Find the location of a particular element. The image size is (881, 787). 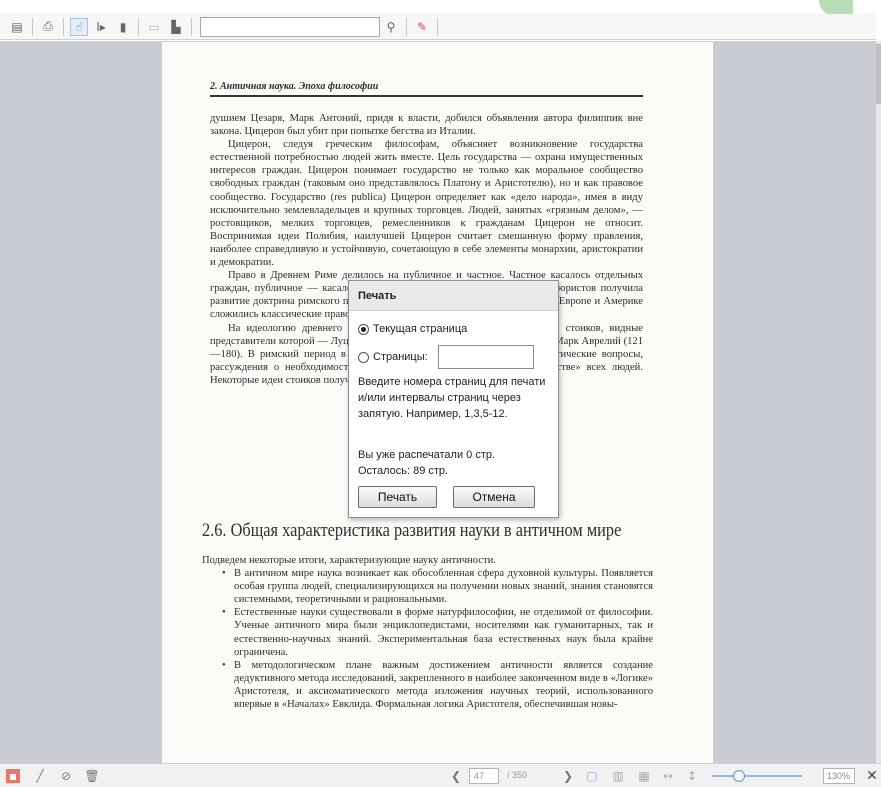

remaining-count: Осталось: 89 стр. is located at coordinates (403, 471).